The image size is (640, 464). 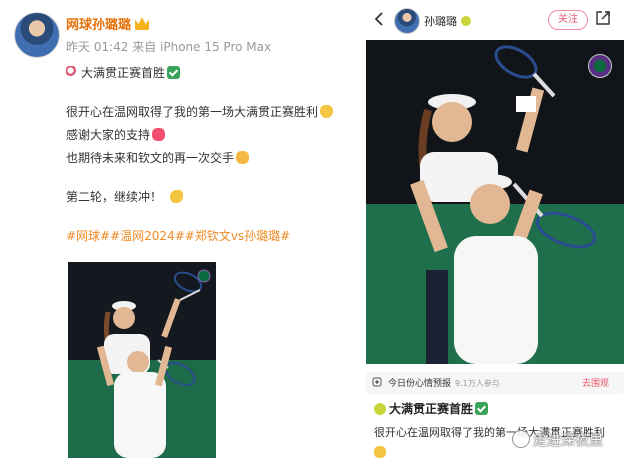 What do you see at coordinates (153, 363) in the screenshot?
I see `players-illustration` at bounding box center [153, 363].